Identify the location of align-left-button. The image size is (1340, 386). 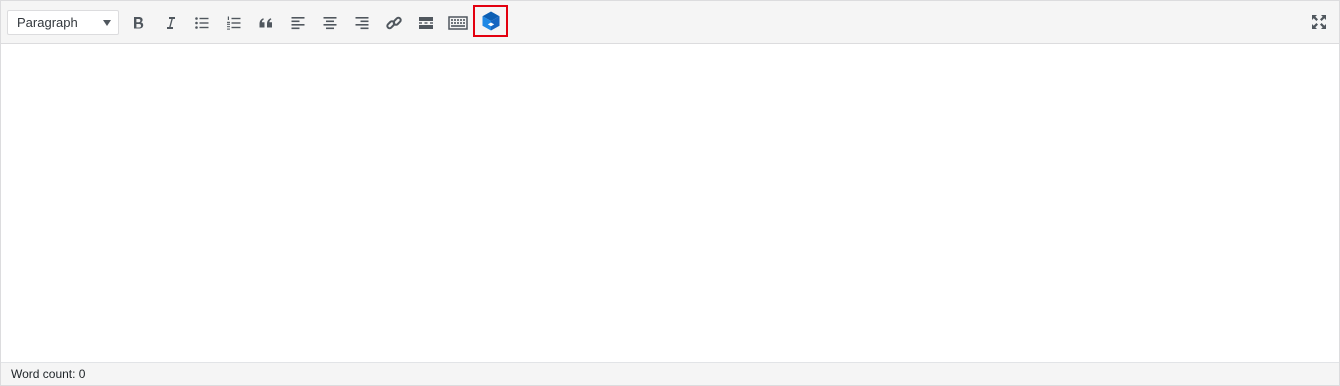
(298, 23).